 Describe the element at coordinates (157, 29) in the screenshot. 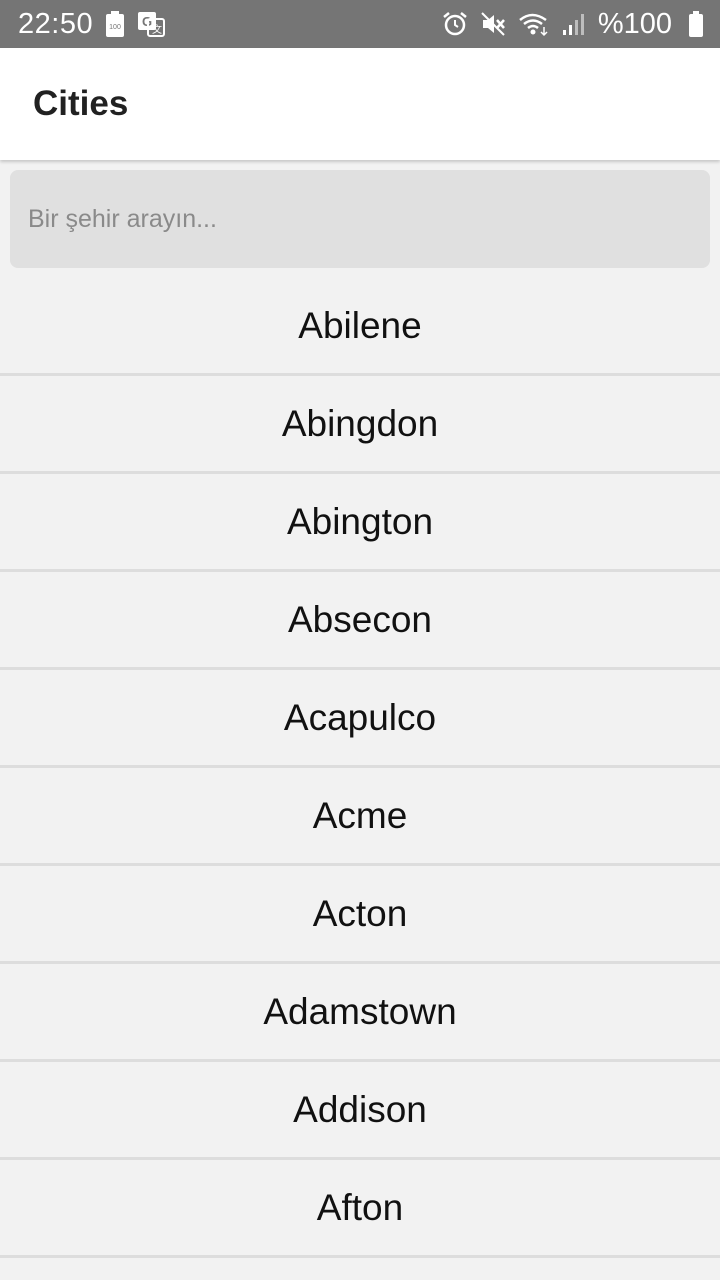

I see `svg-text: 文` at that location.